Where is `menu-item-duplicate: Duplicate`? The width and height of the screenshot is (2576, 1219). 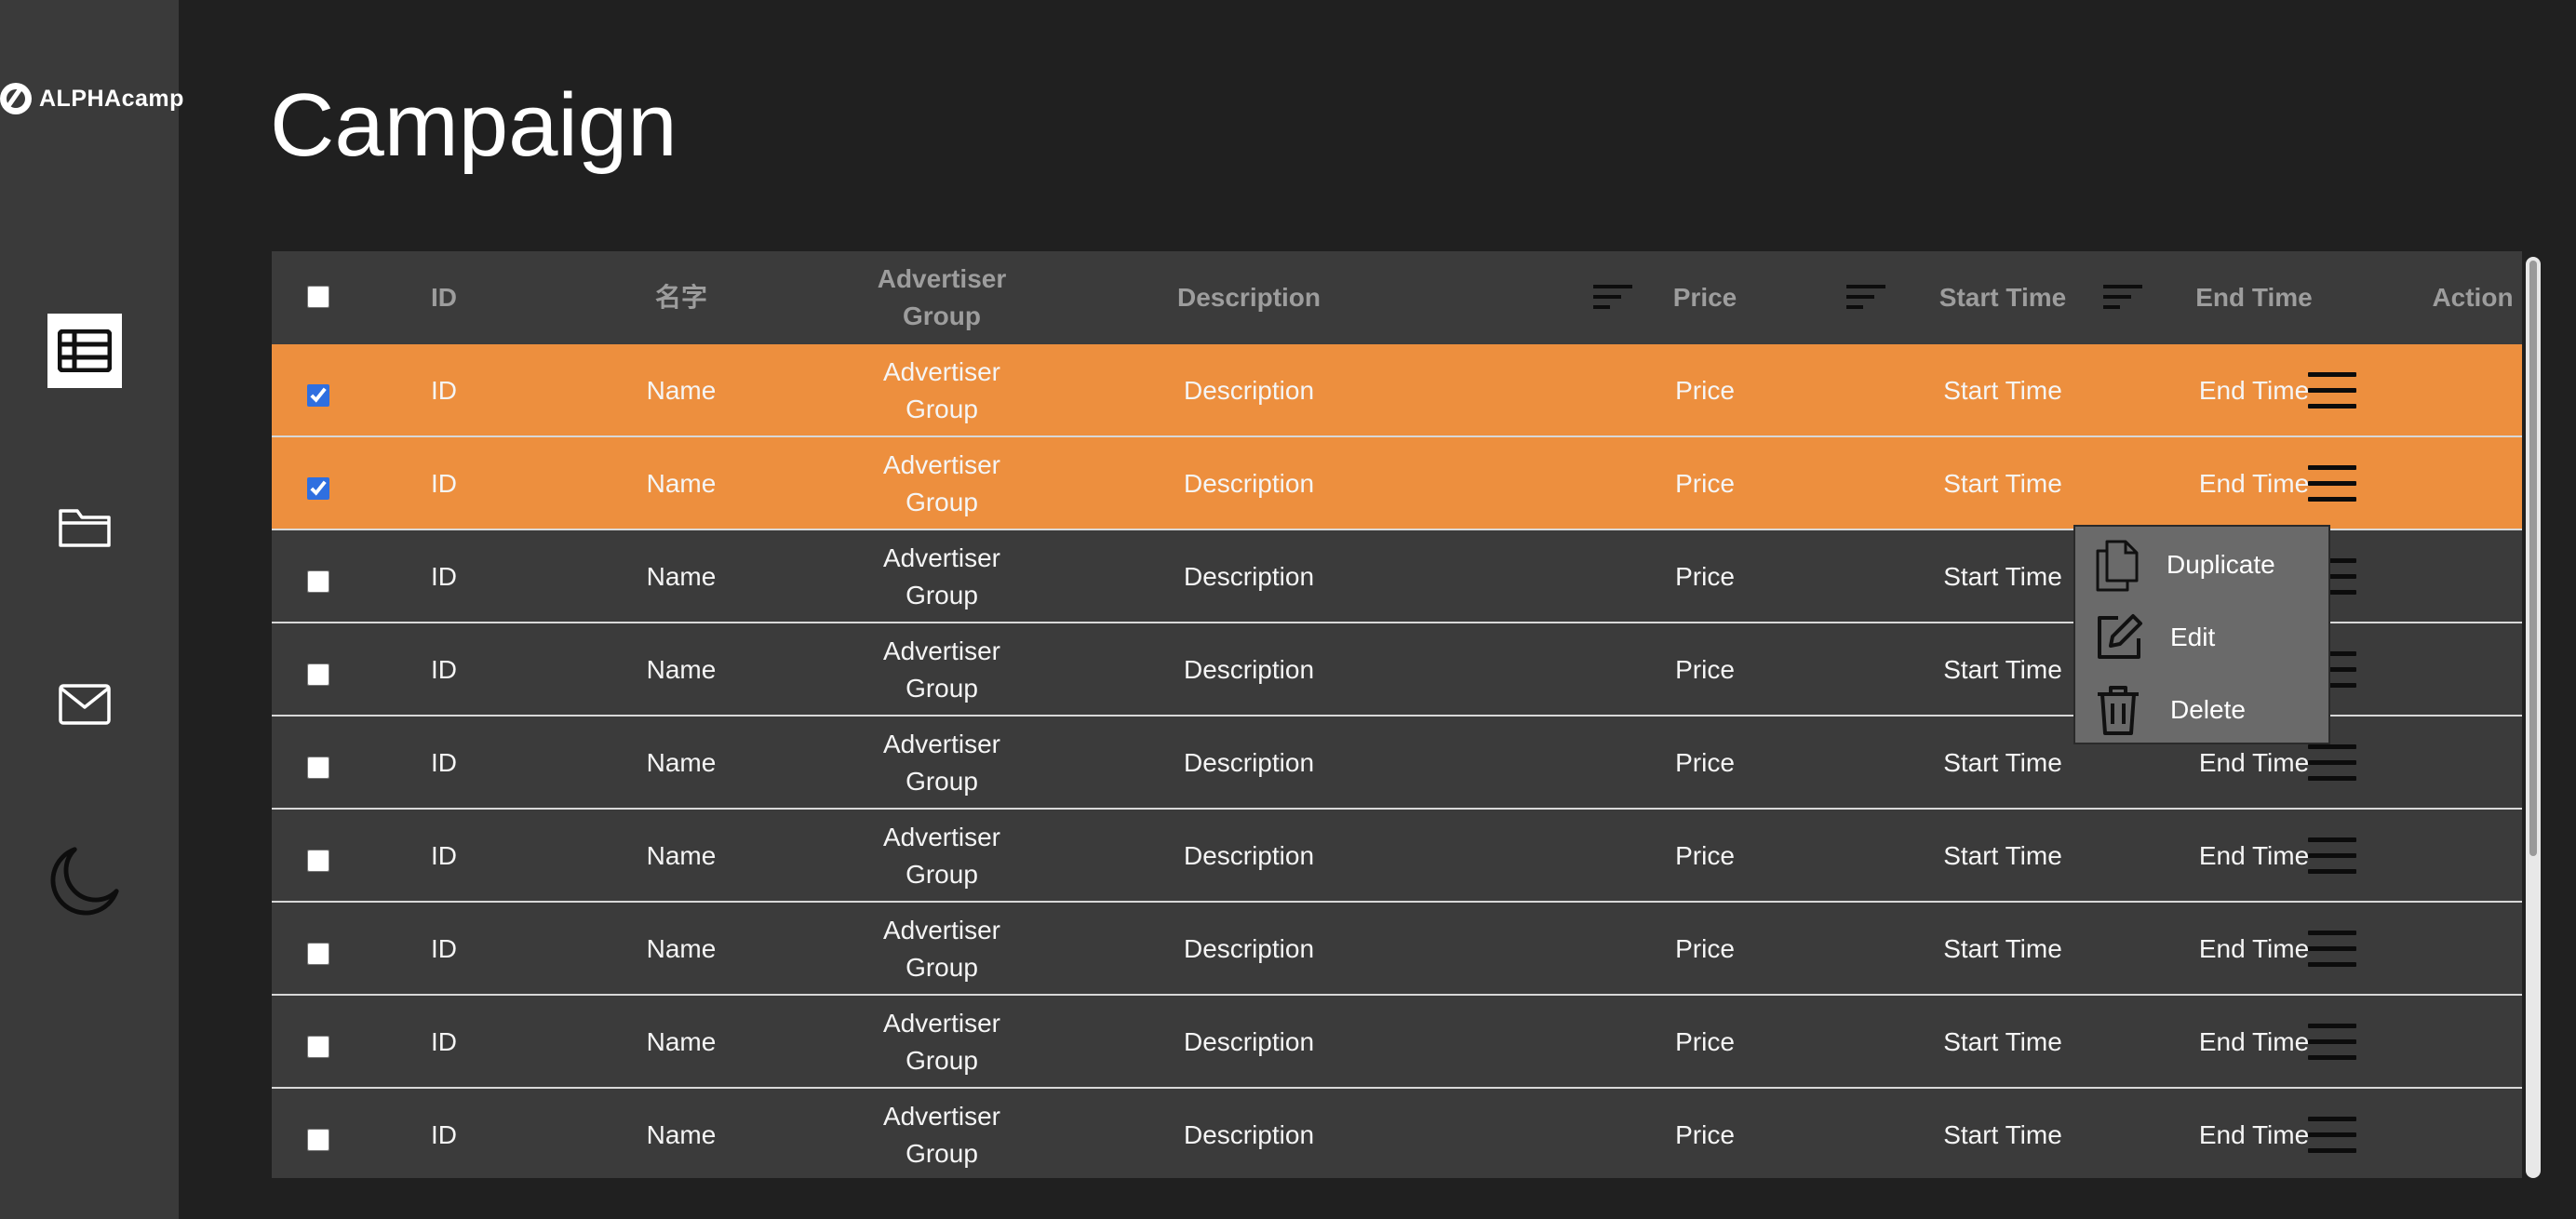
menu-item-duplicate: Duplicate is located at coordinates (2203, 565).